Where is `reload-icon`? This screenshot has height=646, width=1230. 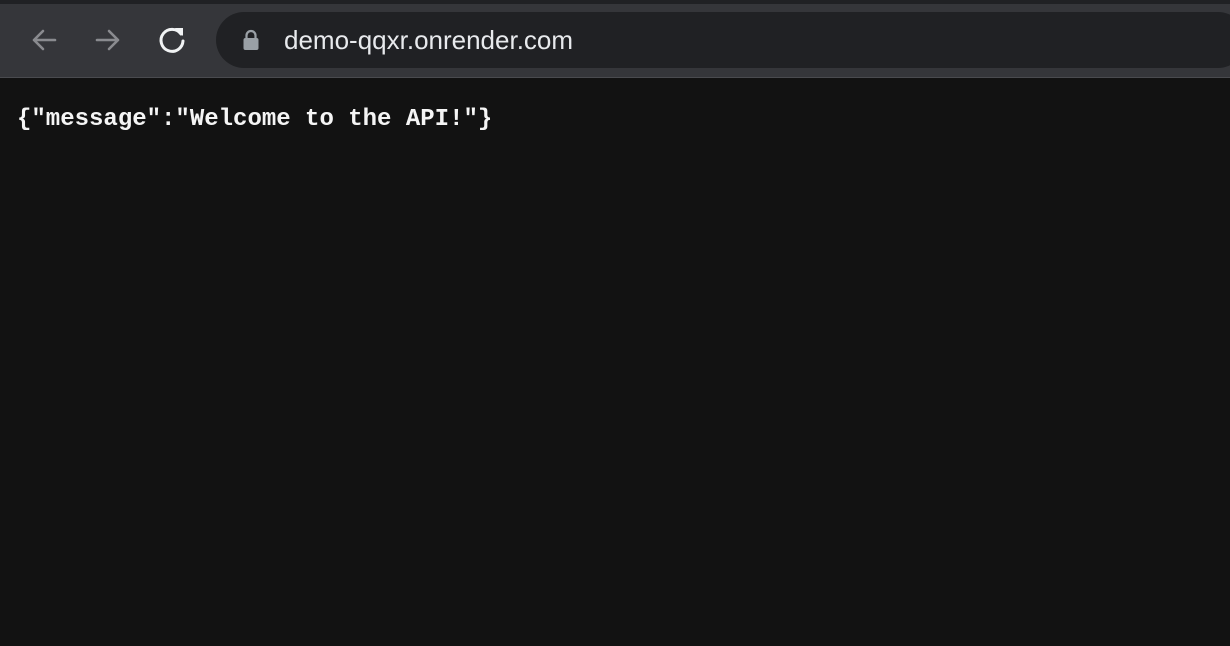 reload-icon is located at coordinates (172, 40).